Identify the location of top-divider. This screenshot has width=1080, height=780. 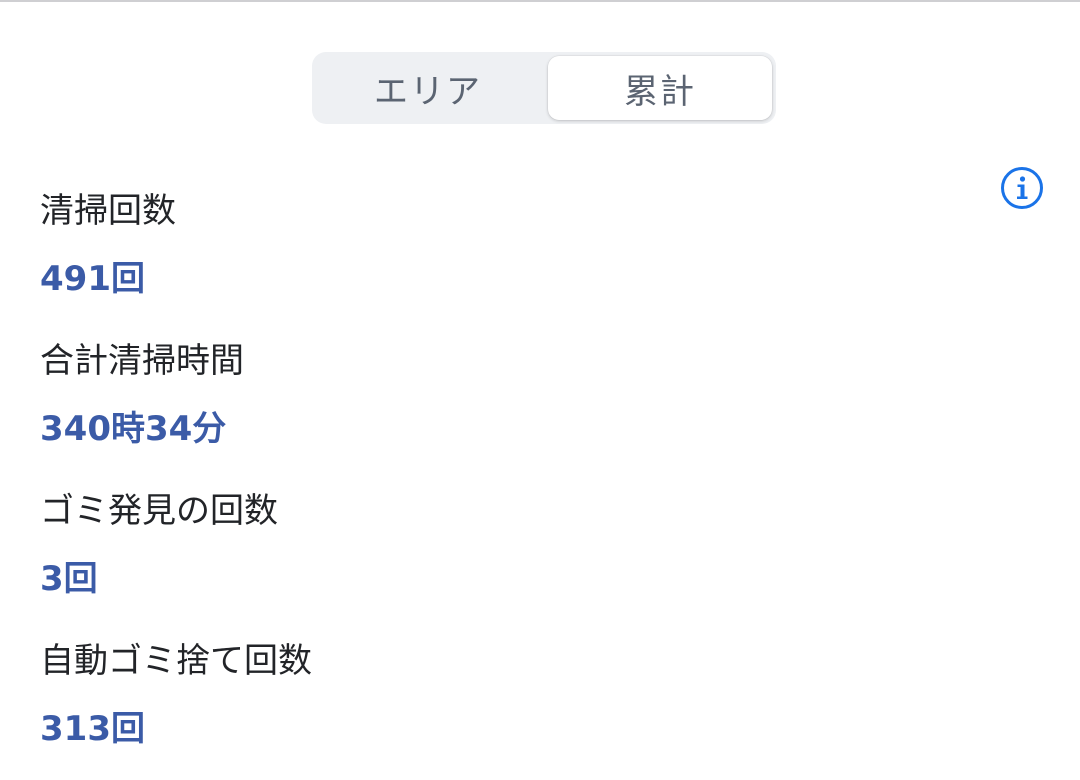
(540, 1).